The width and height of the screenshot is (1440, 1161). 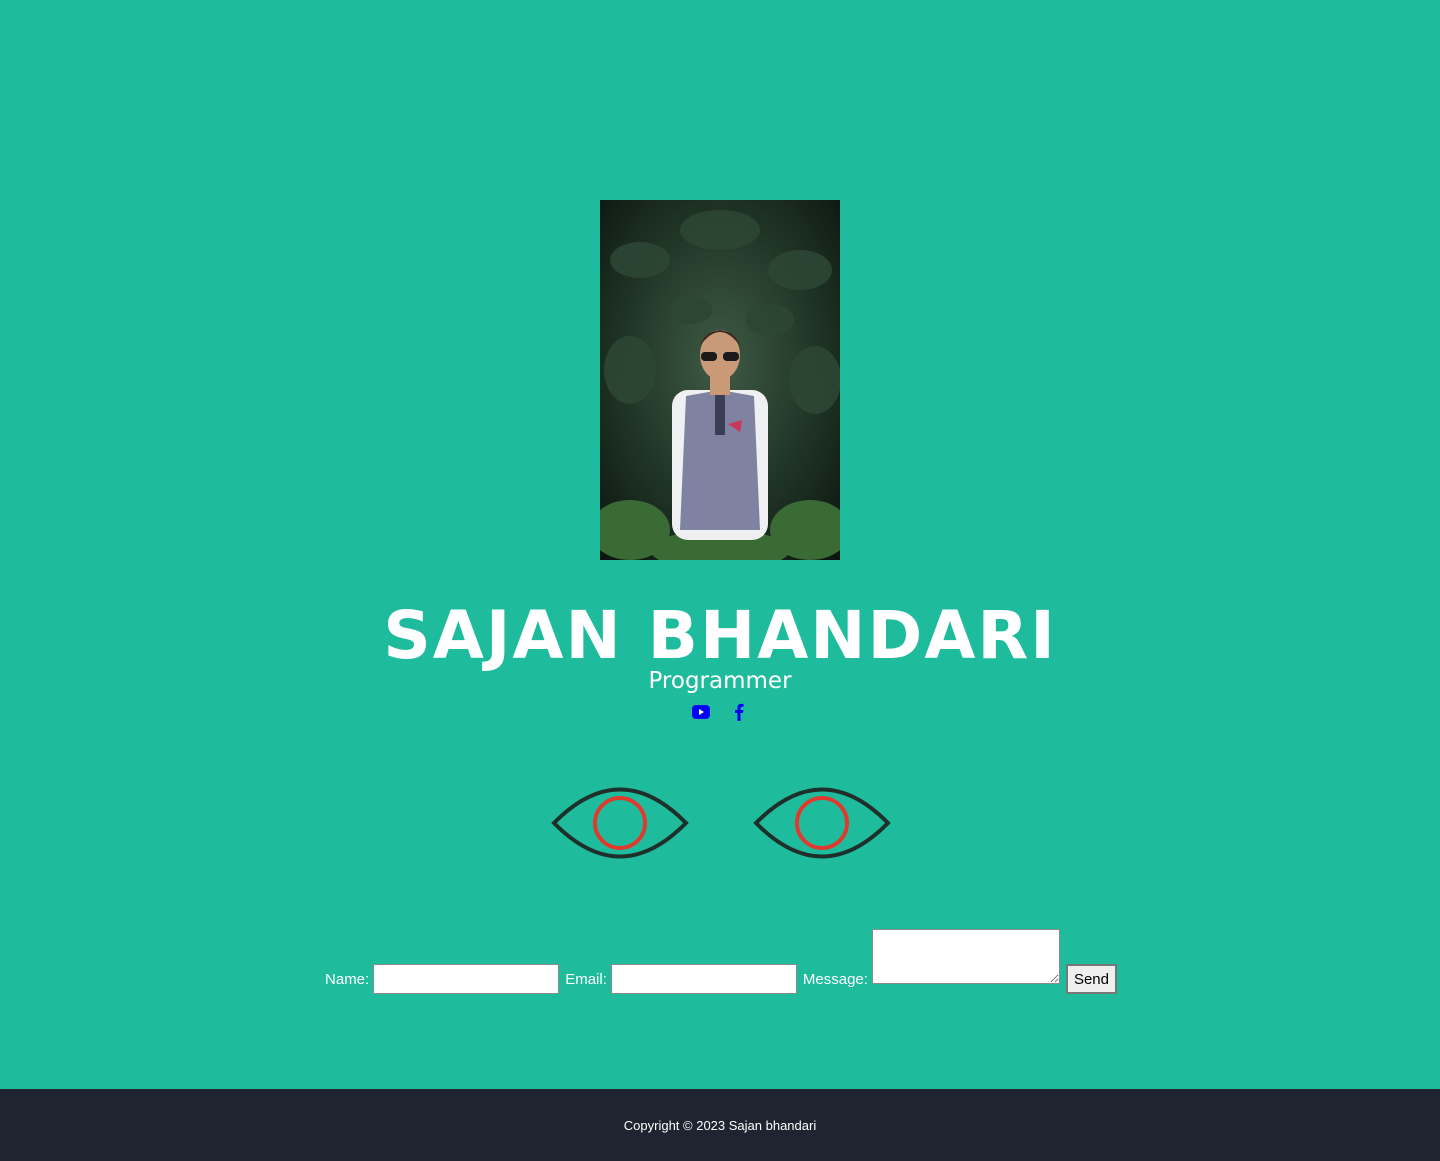 I want to click on profile-name: SAJAN BHANDARI, so click(x=720, y=635).